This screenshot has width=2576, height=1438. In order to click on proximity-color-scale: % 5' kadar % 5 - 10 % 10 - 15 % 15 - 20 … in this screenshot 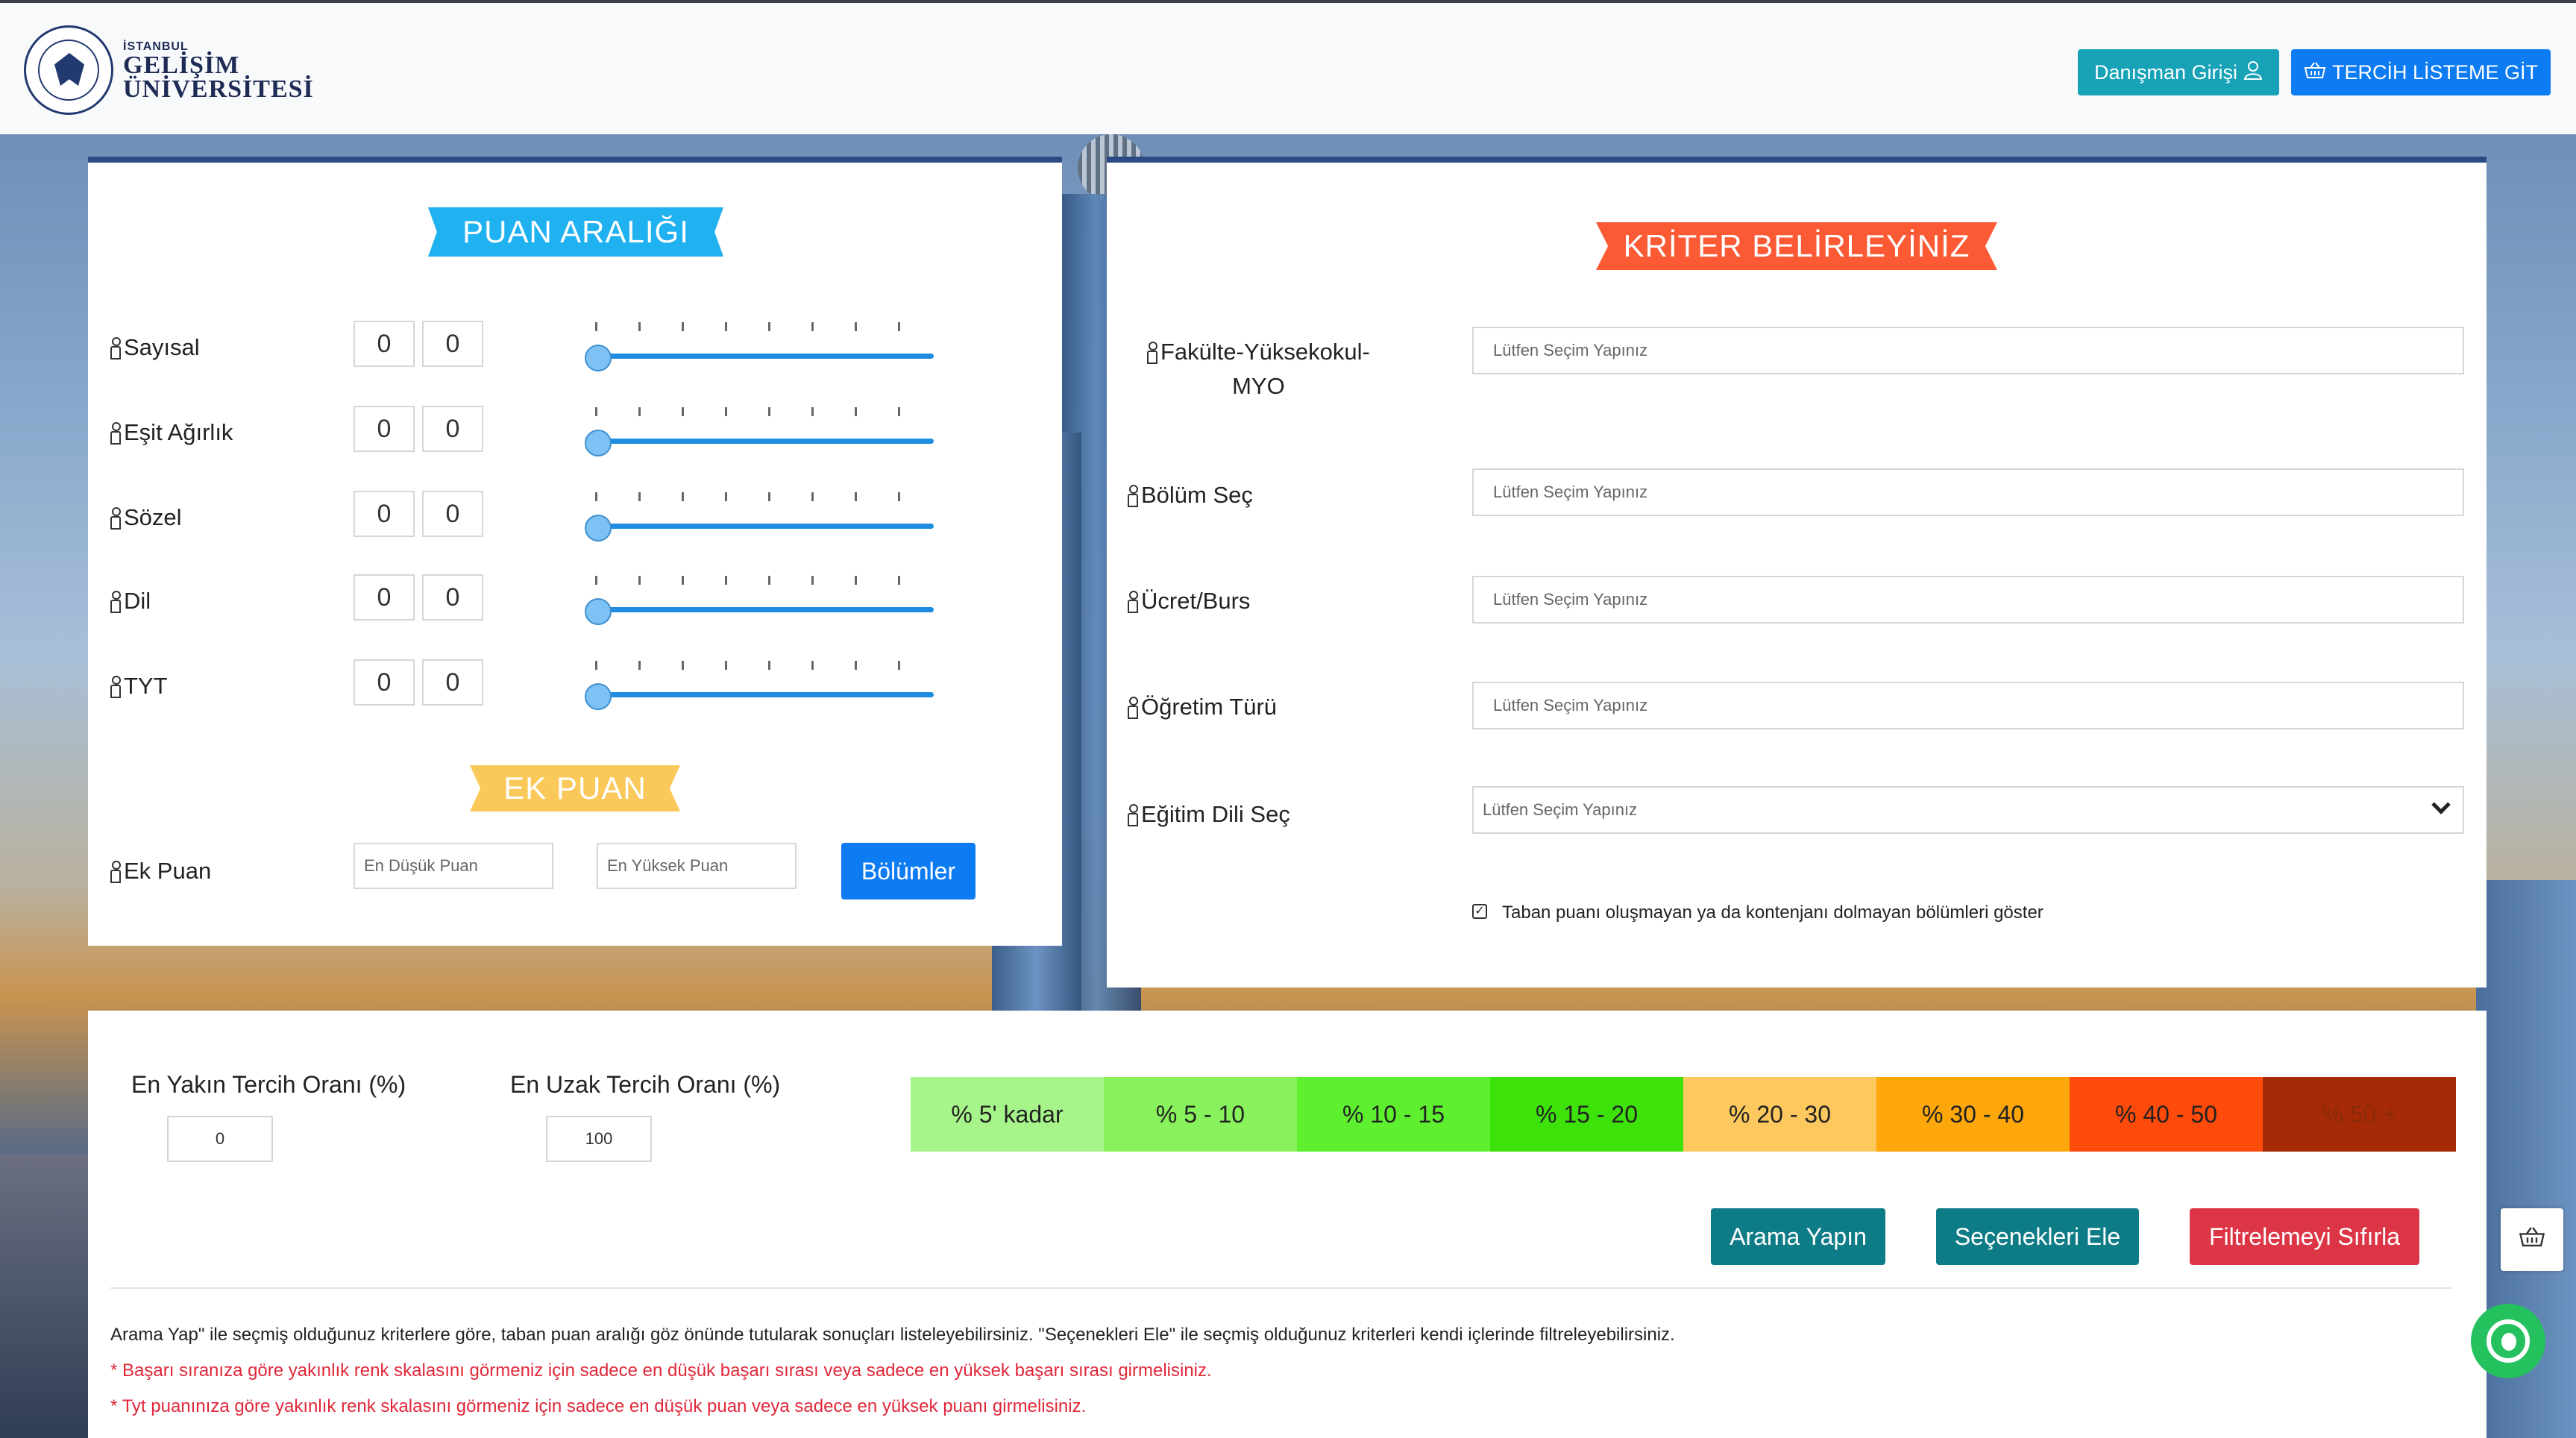, I will do `click(1684, 1115)`.